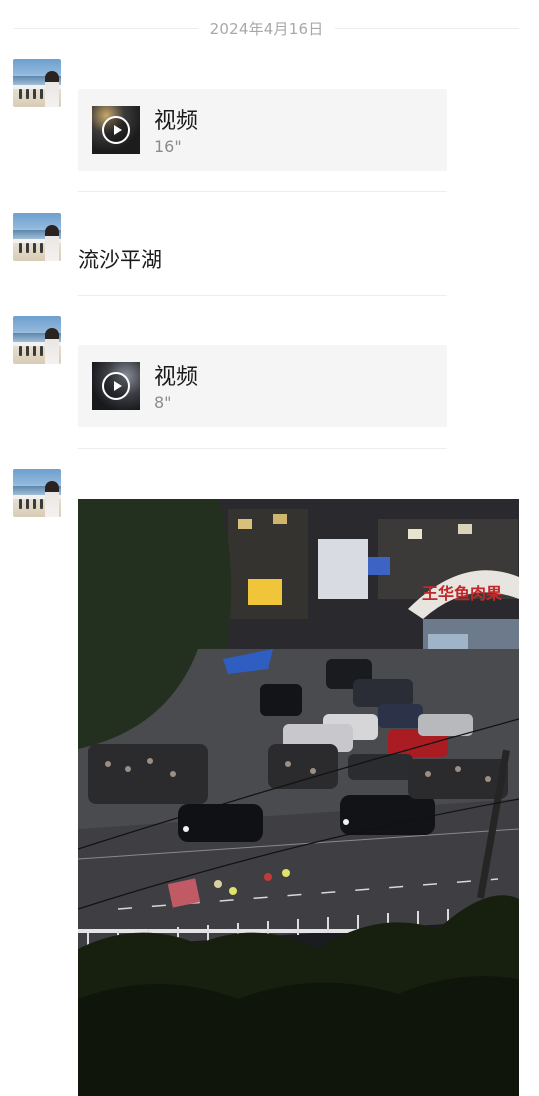 Image resolution: width=539 pixels, height=1096 pixels. I want to click on separator-line-left, so click(106, 28).